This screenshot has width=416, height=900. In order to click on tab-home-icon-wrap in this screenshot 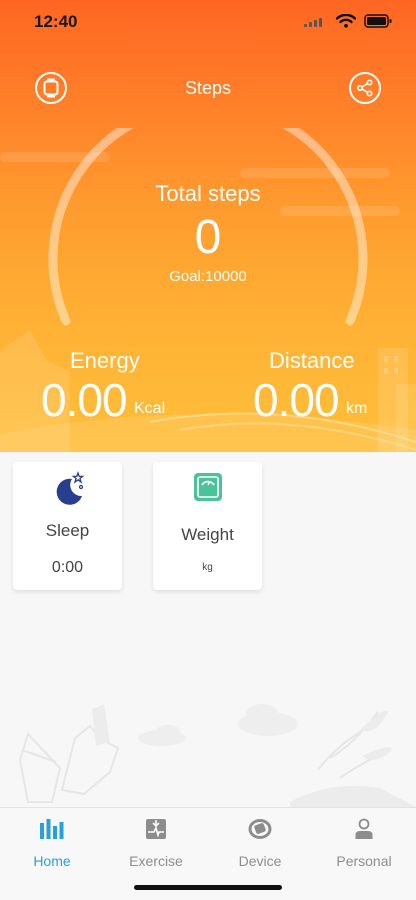, I will do `click(52, 829)`.